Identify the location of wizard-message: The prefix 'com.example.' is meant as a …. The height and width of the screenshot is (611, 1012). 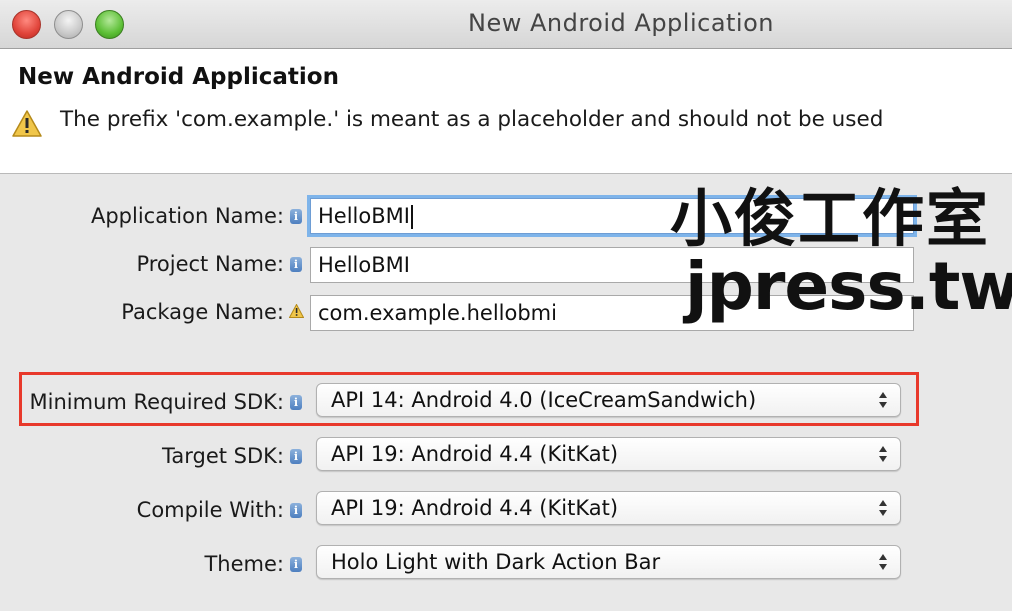
(472, 119).